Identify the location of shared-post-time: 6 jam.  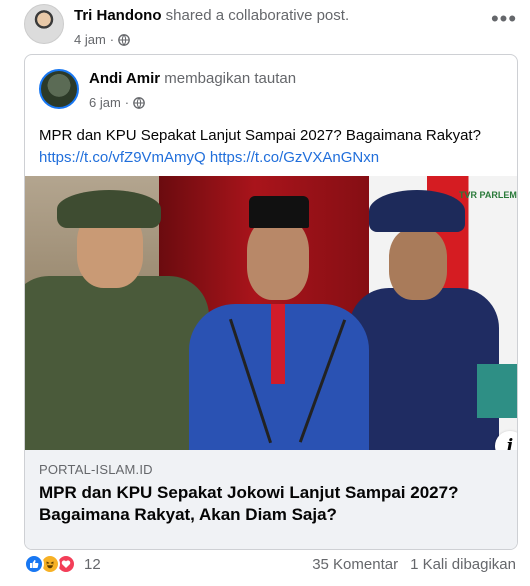
(105, 102).